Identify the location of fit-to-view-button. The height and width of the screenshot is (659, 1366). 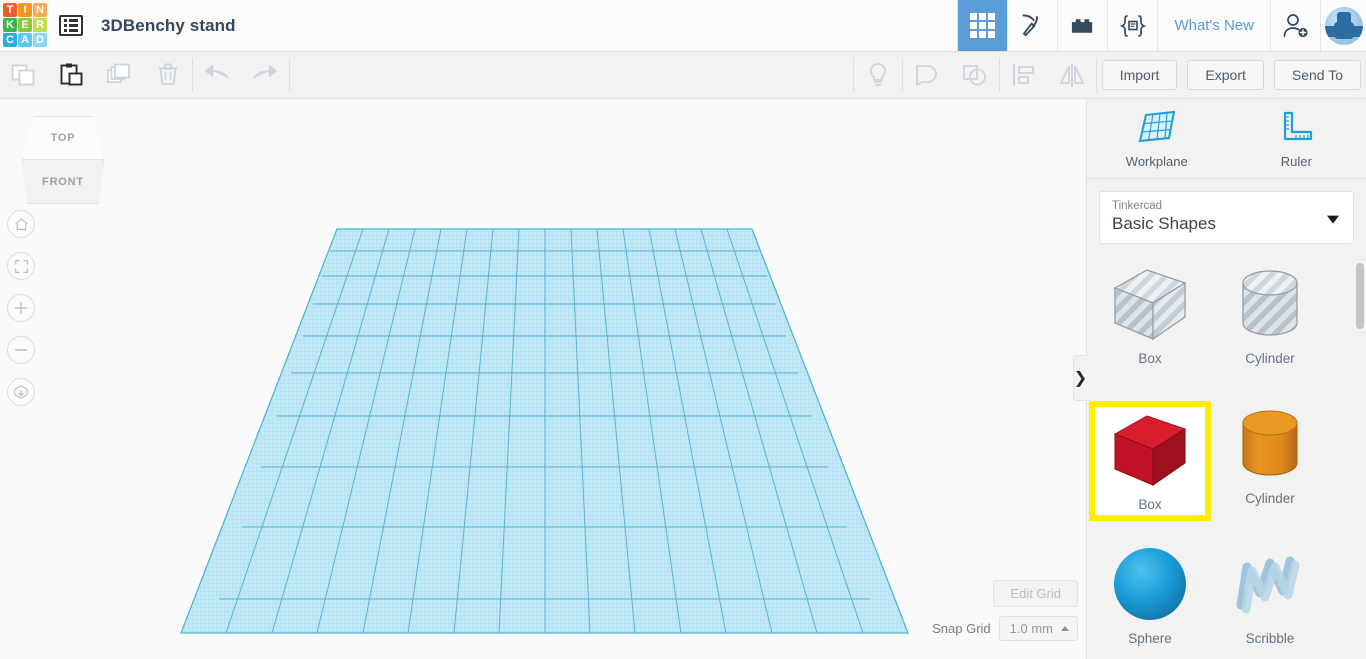
(21, 266).